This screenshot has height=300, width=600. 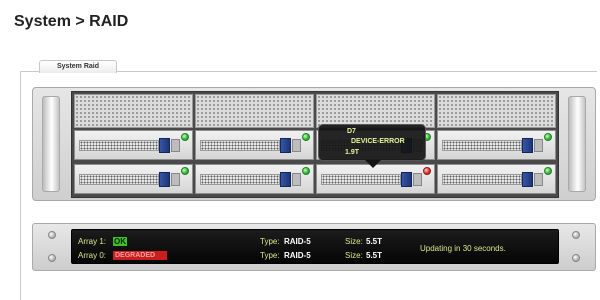 I want to click on drive-bay-r2-b2, so click(x=254, y=179).